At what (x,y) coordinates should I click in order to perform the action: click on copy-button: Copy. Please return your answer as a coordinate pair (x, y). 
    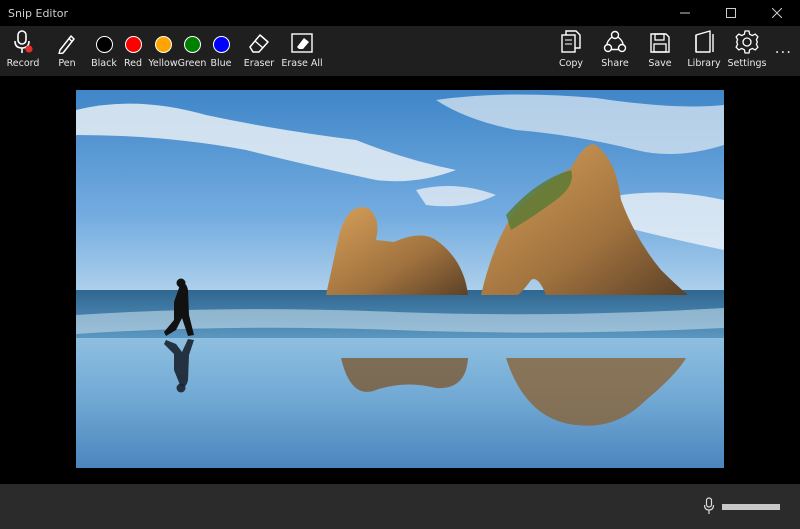
    Looking at the image, I should click on (571, 51).